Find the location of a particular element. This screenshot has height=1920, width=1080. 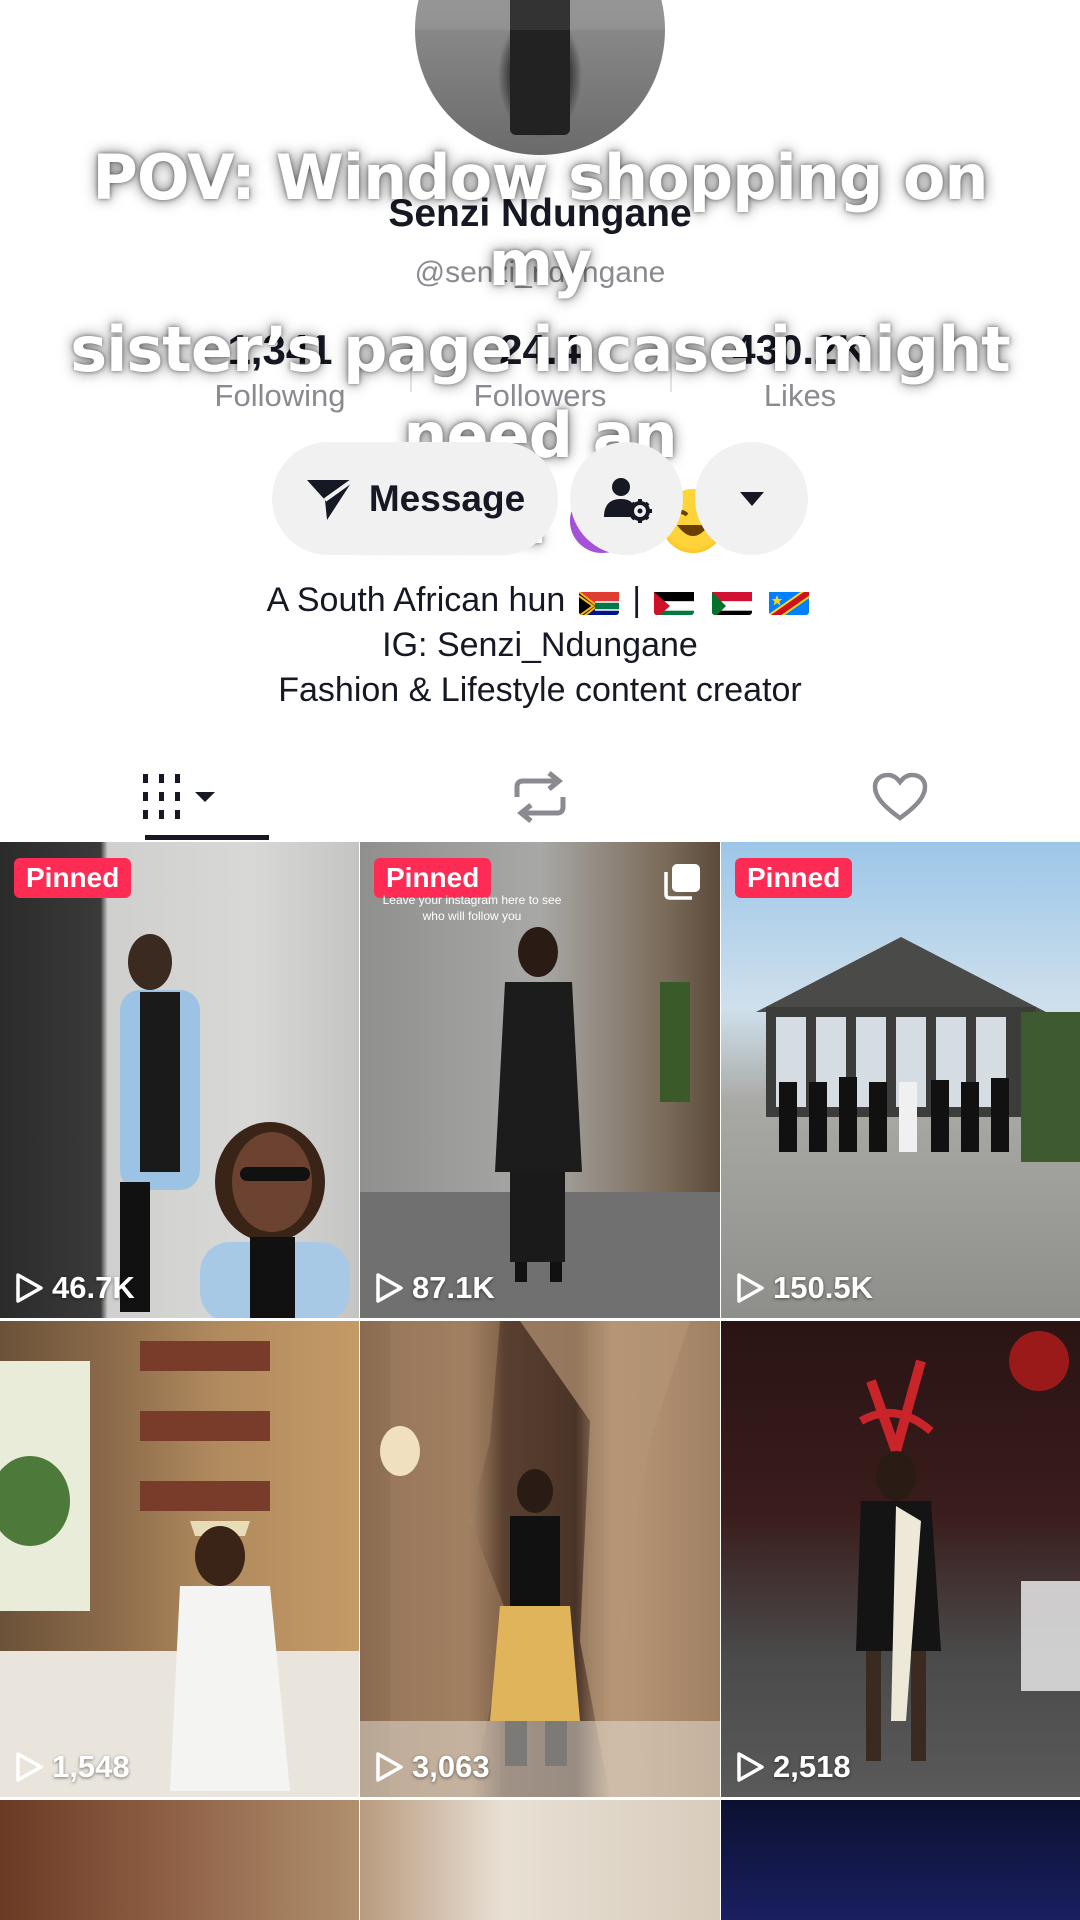

person-gear-icon is located at coordinates (627, 500).